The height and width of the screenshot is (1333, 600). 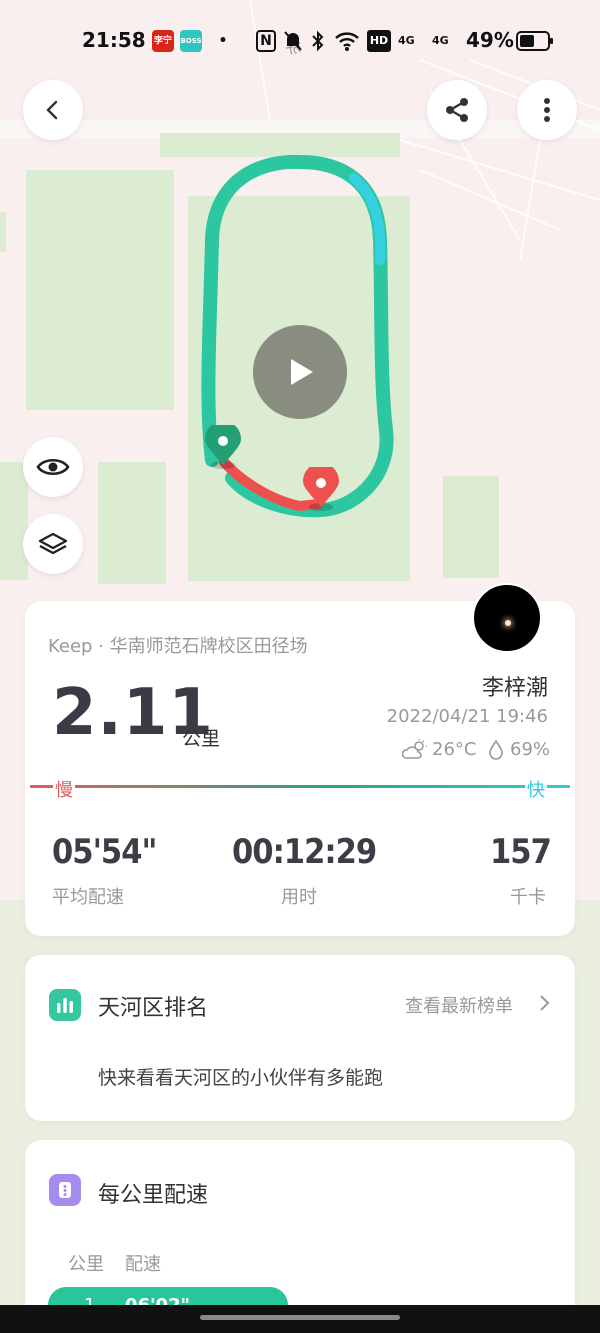 What do you see at coordinates (64, 789) in the screenshot?
I see `slow-label: 慢` at bounding box center [64, 789].